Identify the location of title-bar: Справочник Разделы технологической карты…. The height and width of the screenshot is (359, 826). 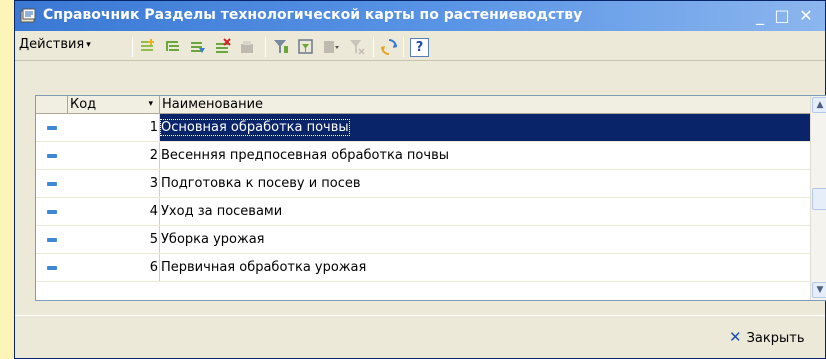
(420, 16).